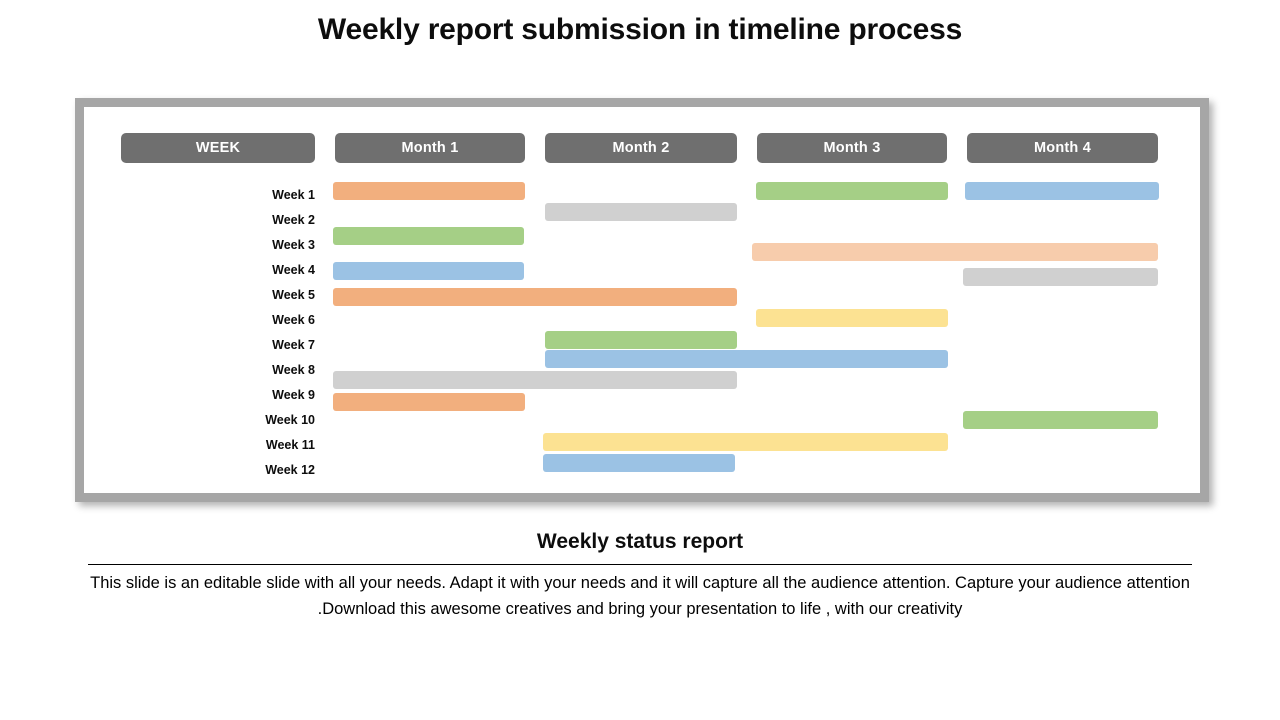 The width and height of the screenshot is (1280, 720). What do you see at coordinates (290, 420) in the screenshot?
I see `week-label-10: Week 10` at bounding box center [290, 420].